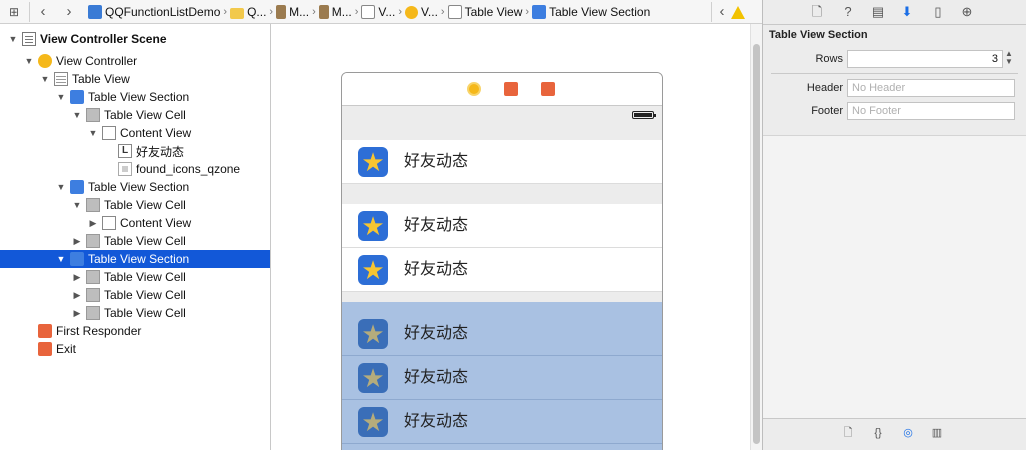  What do you see at coordinates (511, 89) in the screenshot?
I see `first-responder-icon` at bounding box center [511, 89].